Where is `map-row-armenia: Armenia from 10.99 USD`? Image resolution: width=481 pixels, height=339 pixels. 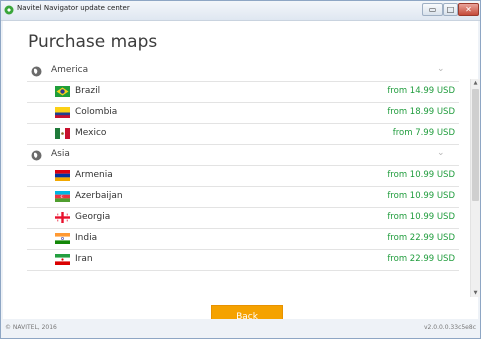
map-row-armenia: Armenia from 10.99 USD is located at coordinates (243, 176).